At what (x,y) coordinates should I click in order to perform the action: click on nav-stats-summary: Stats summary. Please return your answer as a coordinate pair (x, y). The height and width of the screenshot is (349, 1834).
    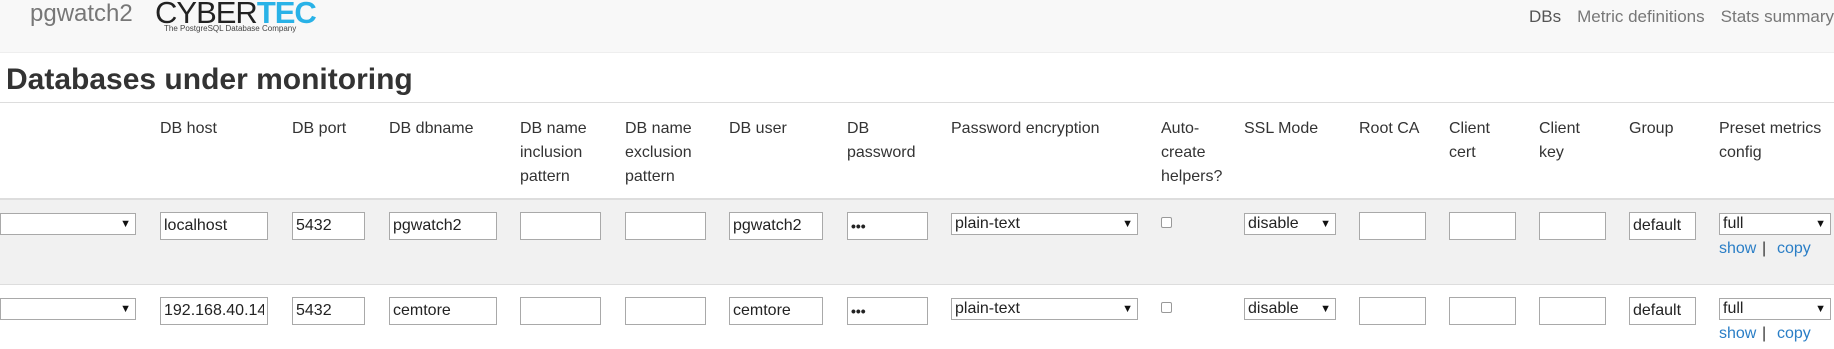
    Looking at the image, I should click on (1777, 17).